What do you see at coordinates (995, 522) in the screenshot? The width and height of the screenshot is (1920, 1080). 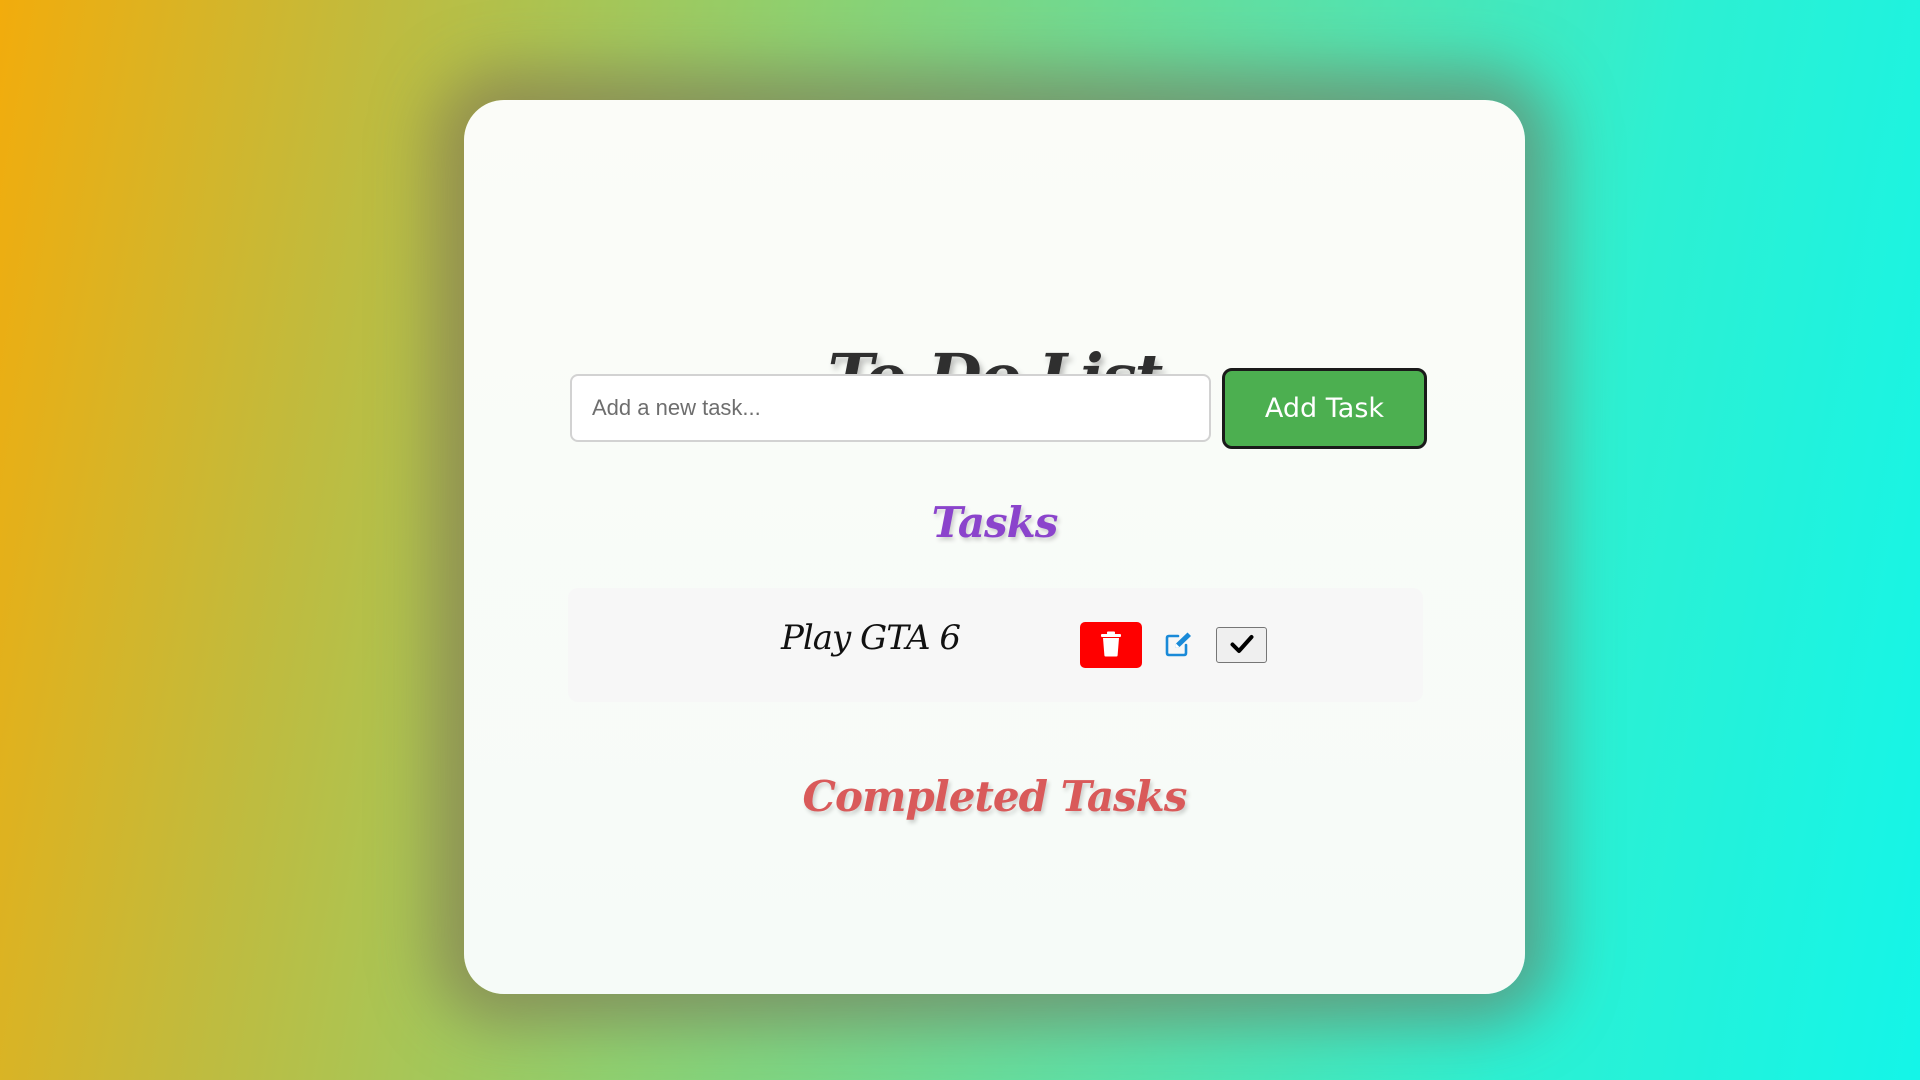 I see `tasks-heading: Tasks` at bounding box center [995, 522].